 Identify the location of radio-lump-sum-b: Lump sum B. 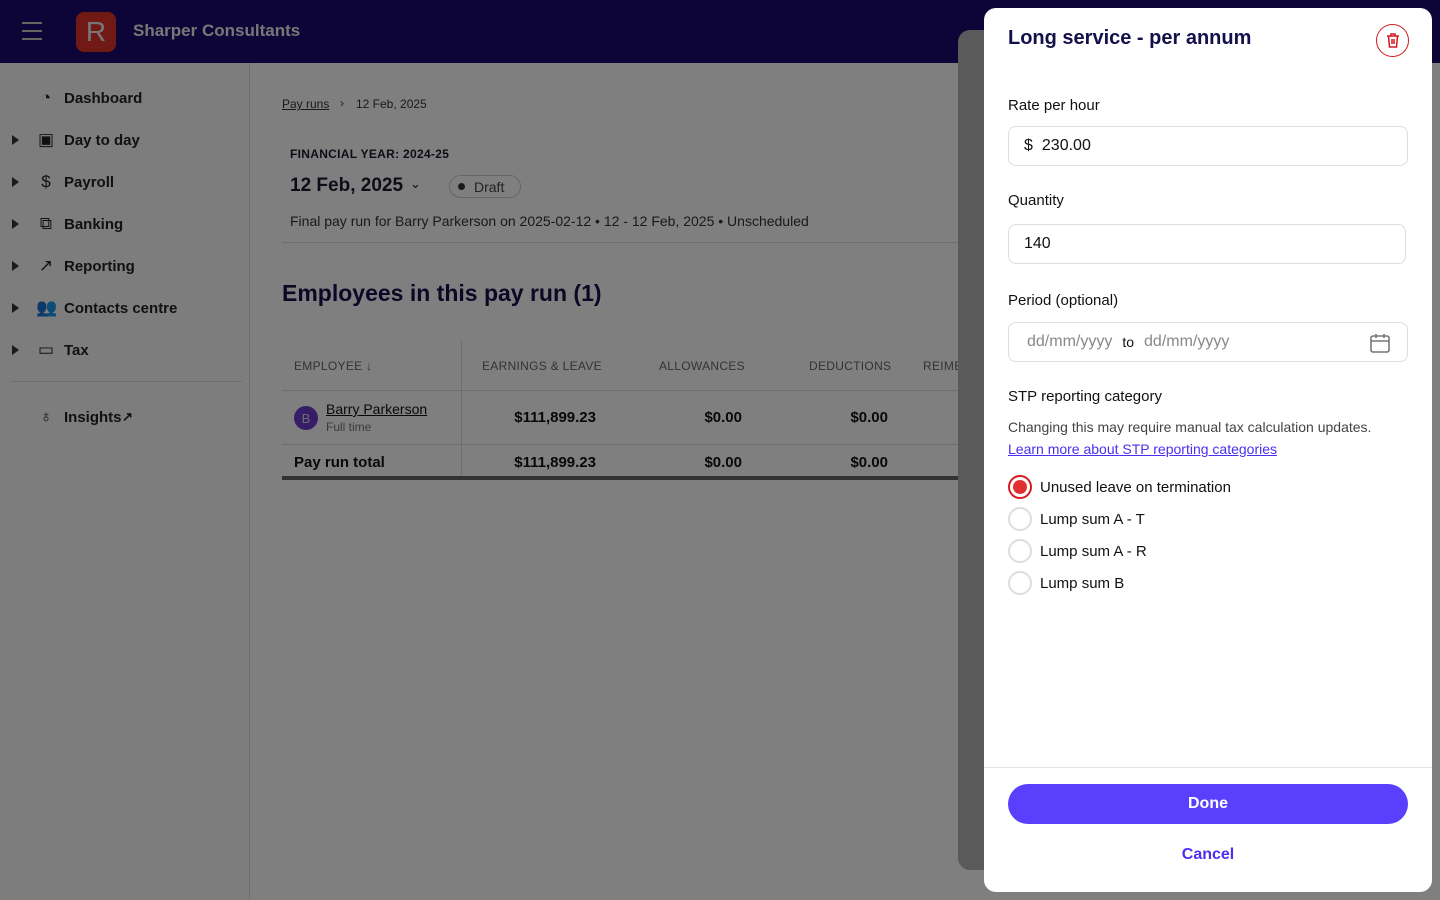
(1066, 583).